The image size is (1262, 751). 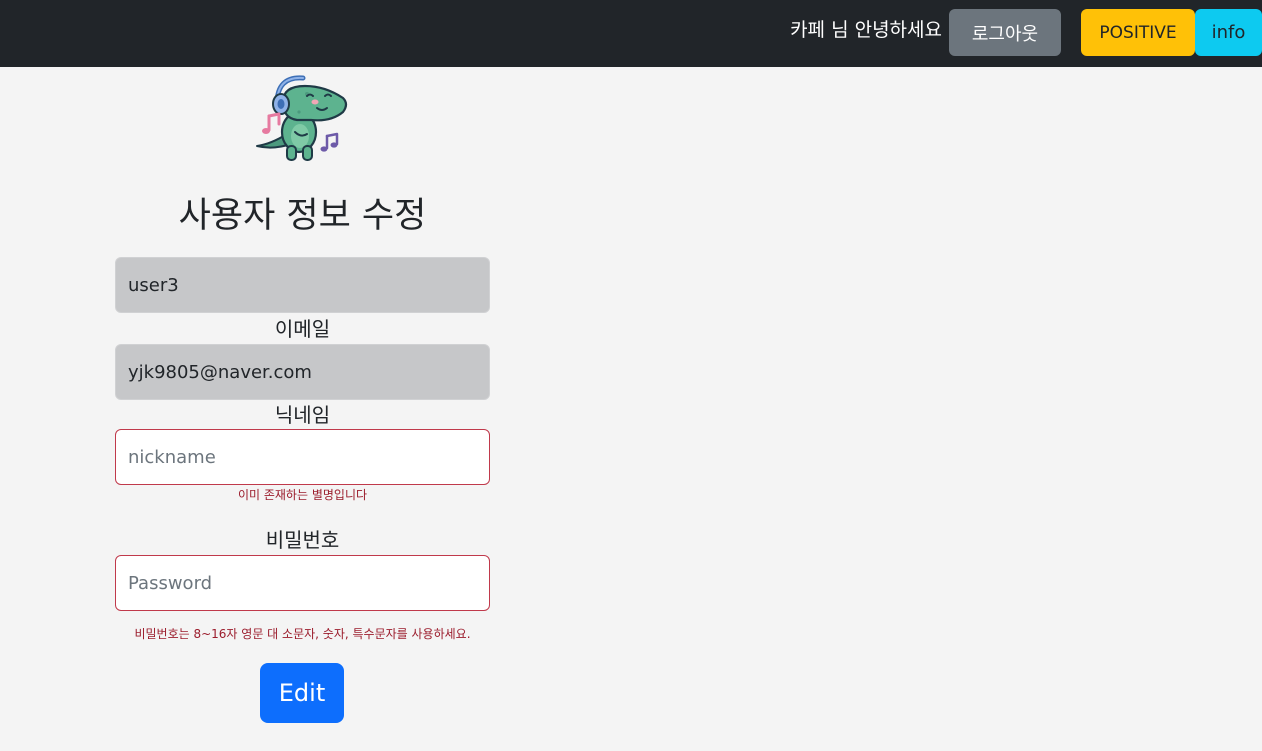 What do you see at coordinates (631, 33) in the screenshot?
I see `top-navbar: 카페 님 안녕하세요 로그아웃 POSITIVE info` at bounding box center [631, 33].